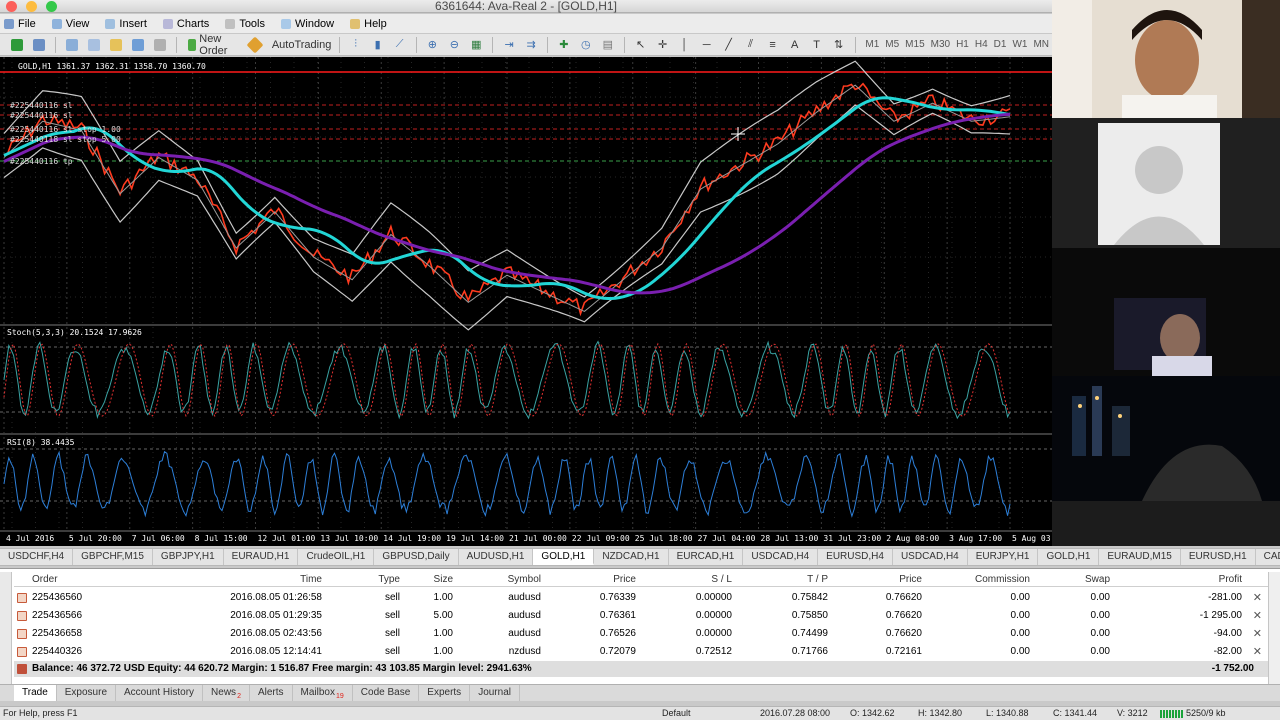 This screenshot has height=720, width=1280. What do you see at coordinates (307, 24) in the screenshot?
I see `menu-window: Window` at bounding box center [307, 24].